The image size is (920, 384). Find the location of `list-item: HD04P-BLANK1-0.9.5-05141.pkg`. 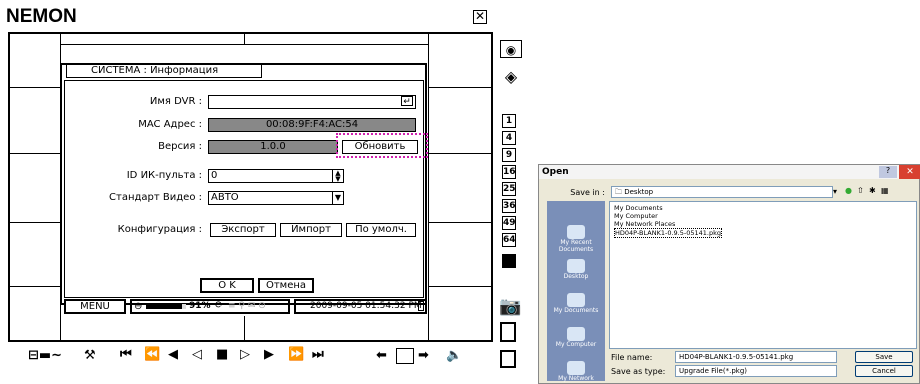

list-item: HD04P-BLANK1-0.9.5-05141.pkg is located at coordinates (668, 233).